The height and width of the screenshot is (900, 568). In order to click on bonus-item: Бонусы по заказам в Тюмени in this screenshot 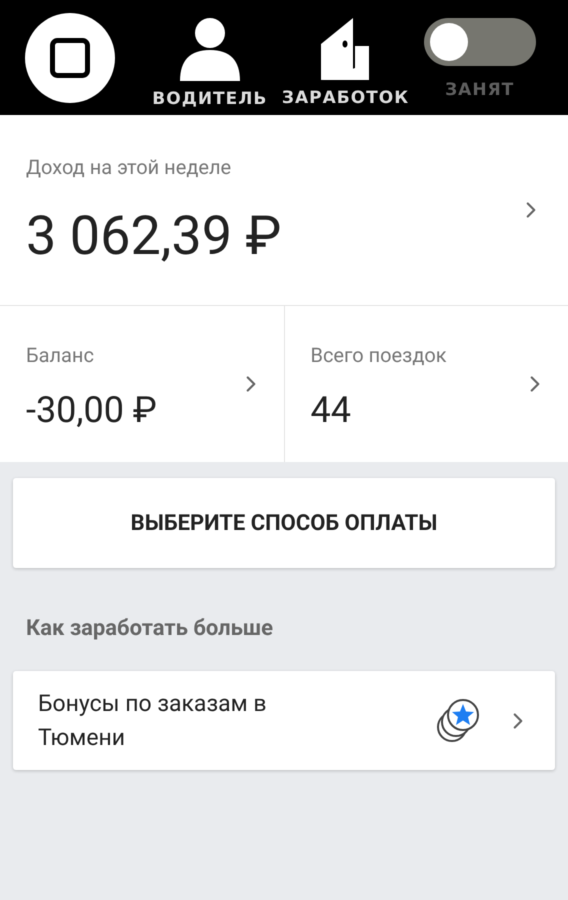, I will do `click(284, 720)`.